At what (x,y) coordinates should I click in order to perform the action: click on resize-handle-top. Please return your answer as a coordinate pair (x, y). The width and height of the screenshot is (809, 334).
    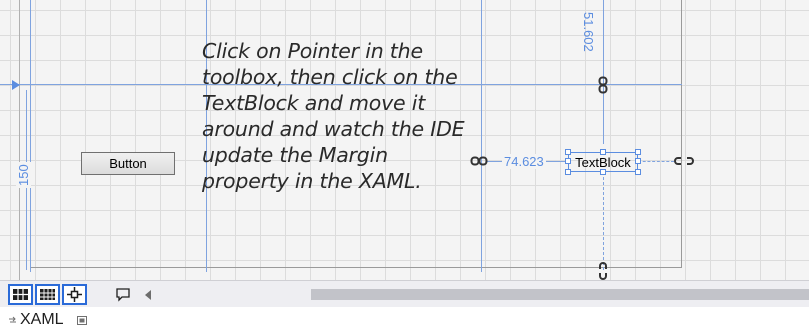
    Looking at the image, I should click on (603, 152).